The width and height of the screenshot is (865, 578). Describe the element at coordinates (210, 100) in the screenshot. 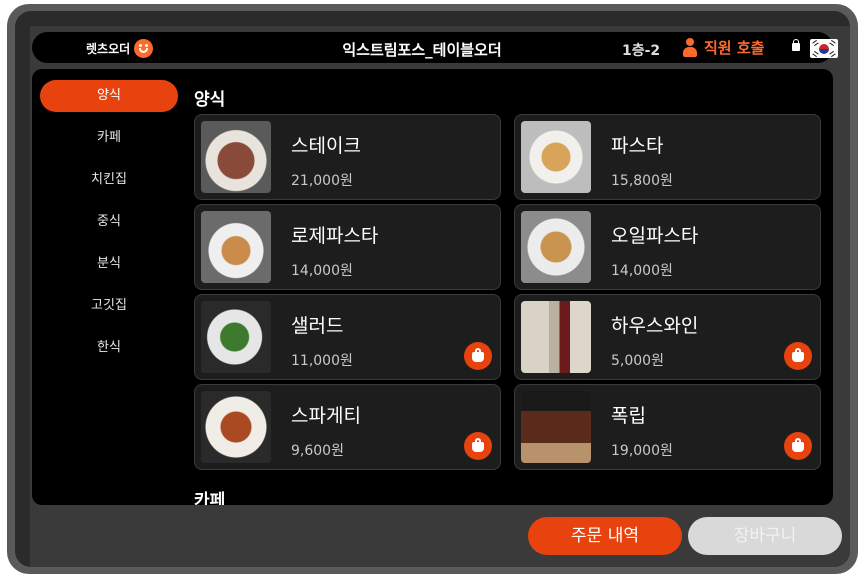

I see `section-title: 양식` at that location.